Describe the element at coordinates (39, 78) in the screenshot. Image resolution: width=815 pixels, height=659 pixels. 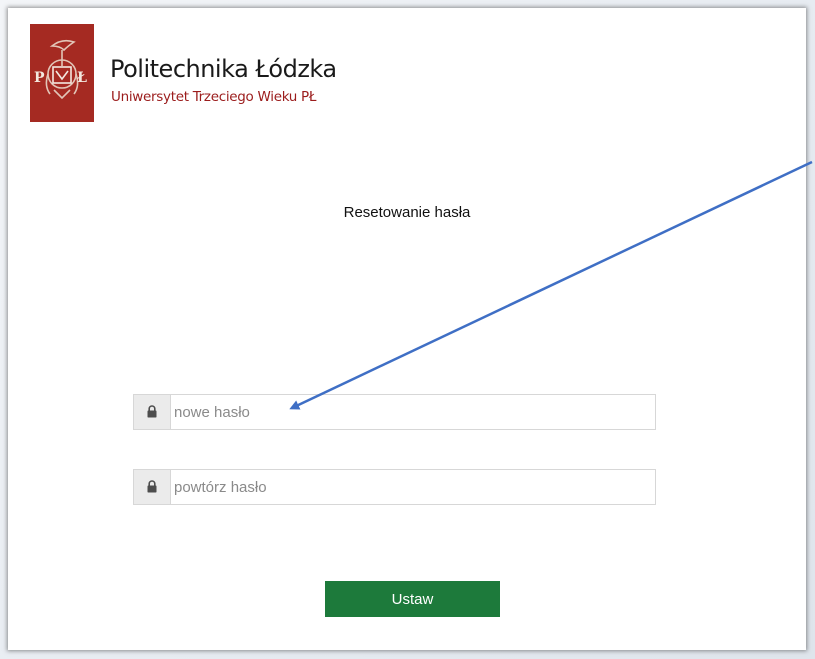
I see `svg-text: P` at that location.